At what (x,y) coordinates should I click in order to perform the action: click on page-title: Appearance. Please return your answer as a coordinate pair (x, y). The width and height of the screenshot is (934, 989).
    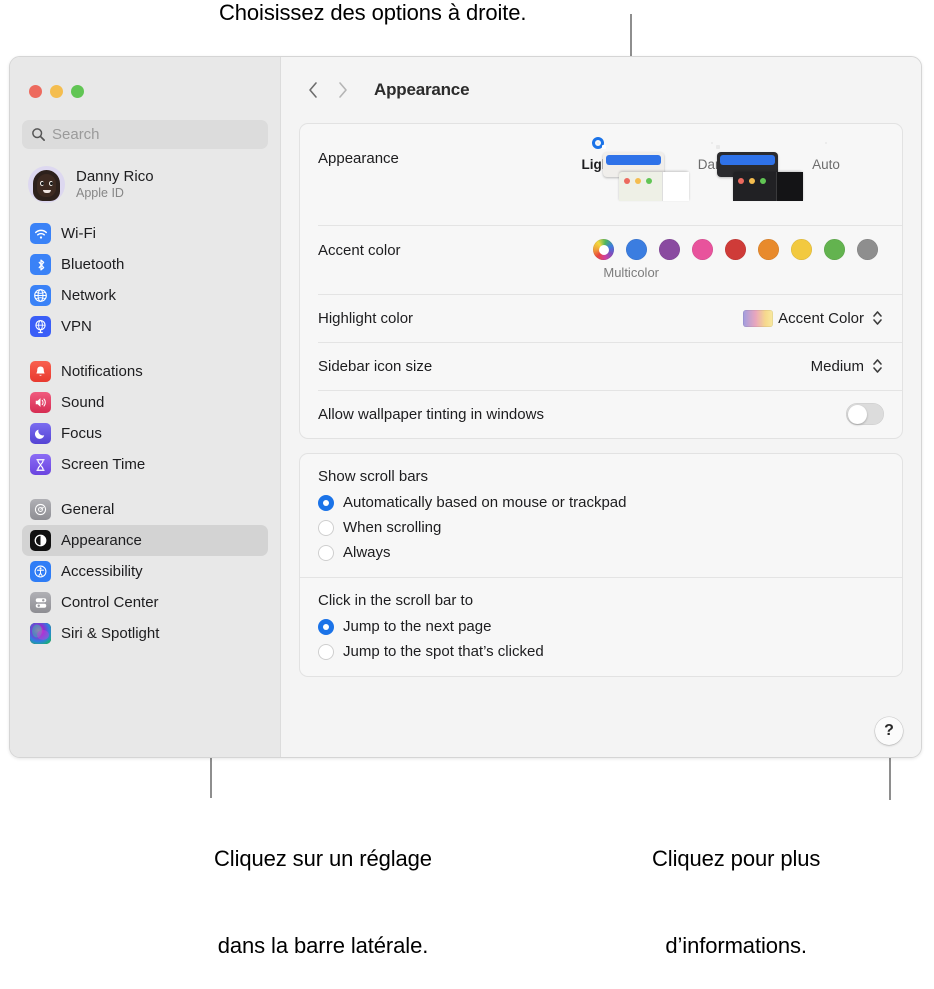
    Looking at the image, I should click on (422, 89).